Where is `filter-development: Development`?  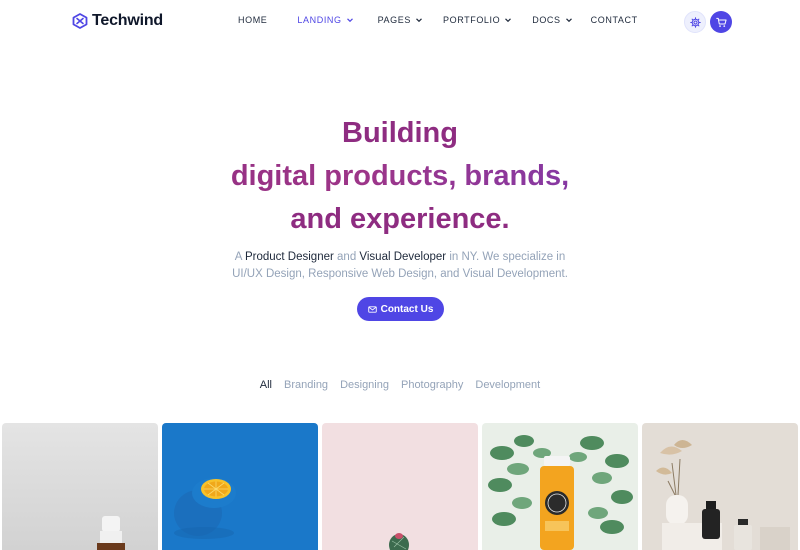 filter-development: Development is located at coordinates (507, 385).